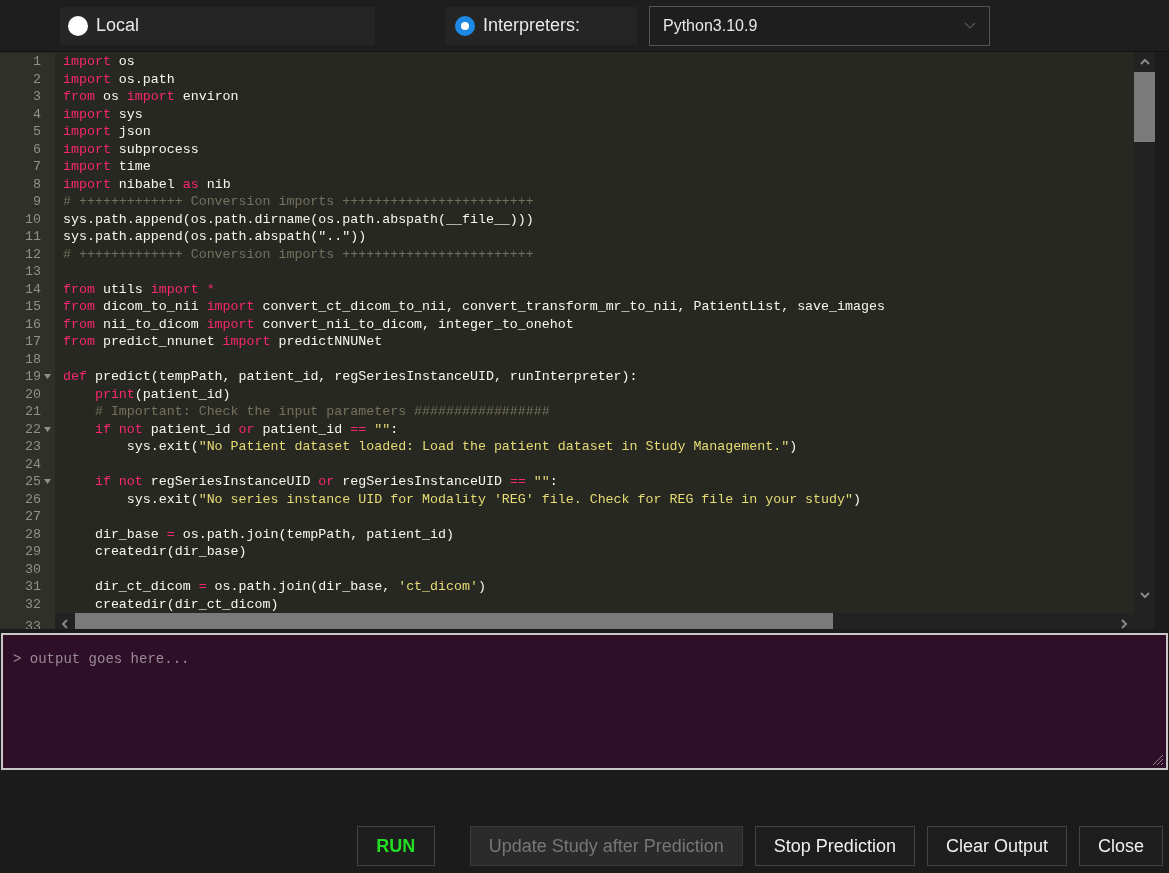  Describe the element at coordinates (37, 62) in the screenshot. I see `line-number: 1` at that location.